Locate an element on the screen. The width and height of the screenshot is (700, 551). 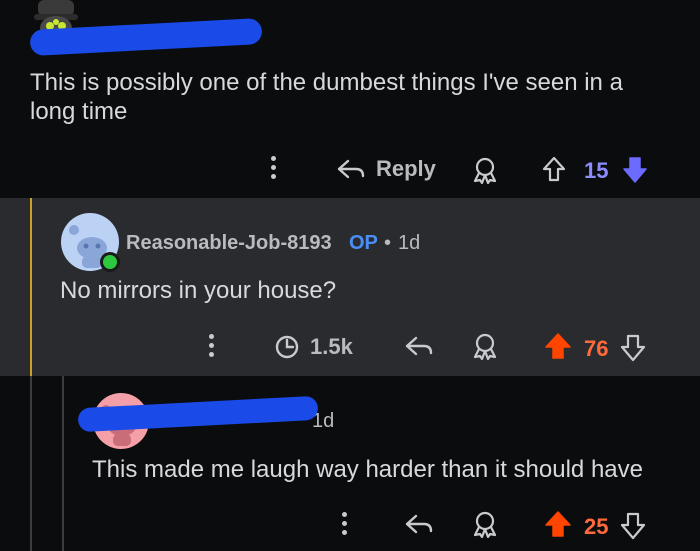
vote-score: 15 is located at coordinates (596, 170).